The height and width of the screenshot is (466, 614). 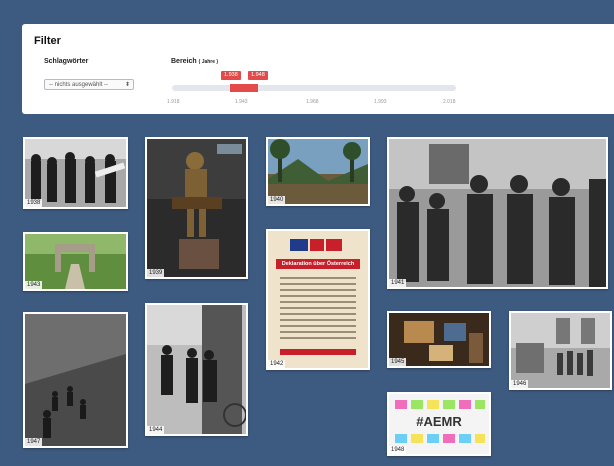 I want to click on photo-year: 1947, so click(x=34, y=442).